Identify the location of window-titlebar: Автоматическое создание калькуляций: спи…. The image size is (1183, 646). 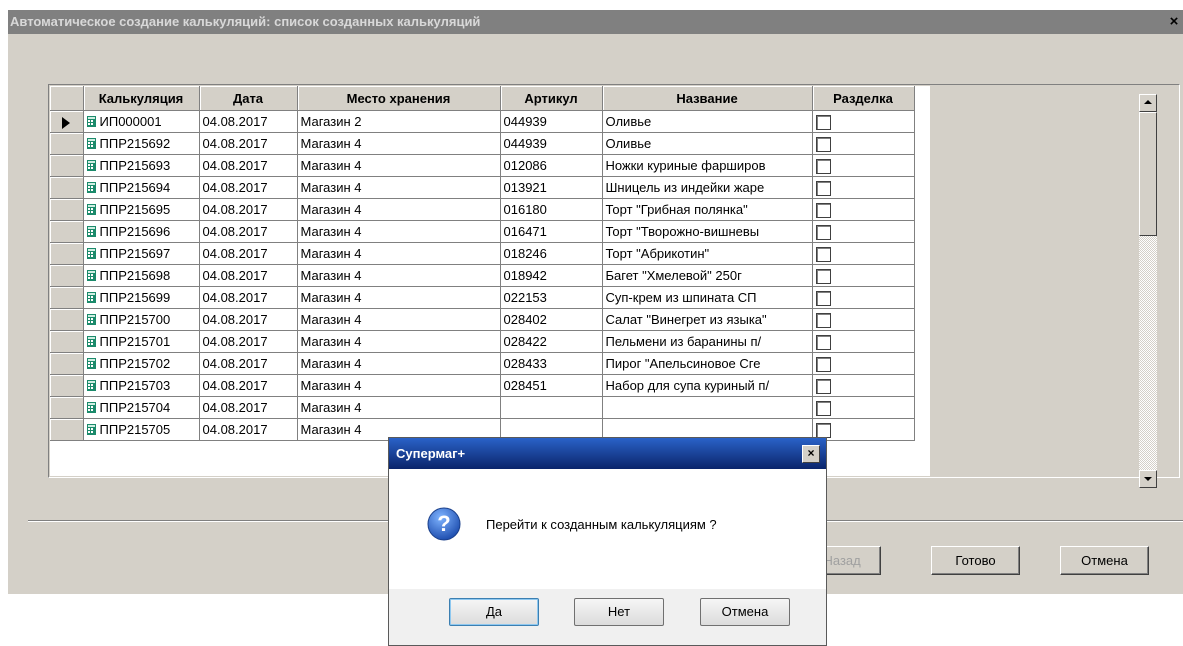
(595, 22).